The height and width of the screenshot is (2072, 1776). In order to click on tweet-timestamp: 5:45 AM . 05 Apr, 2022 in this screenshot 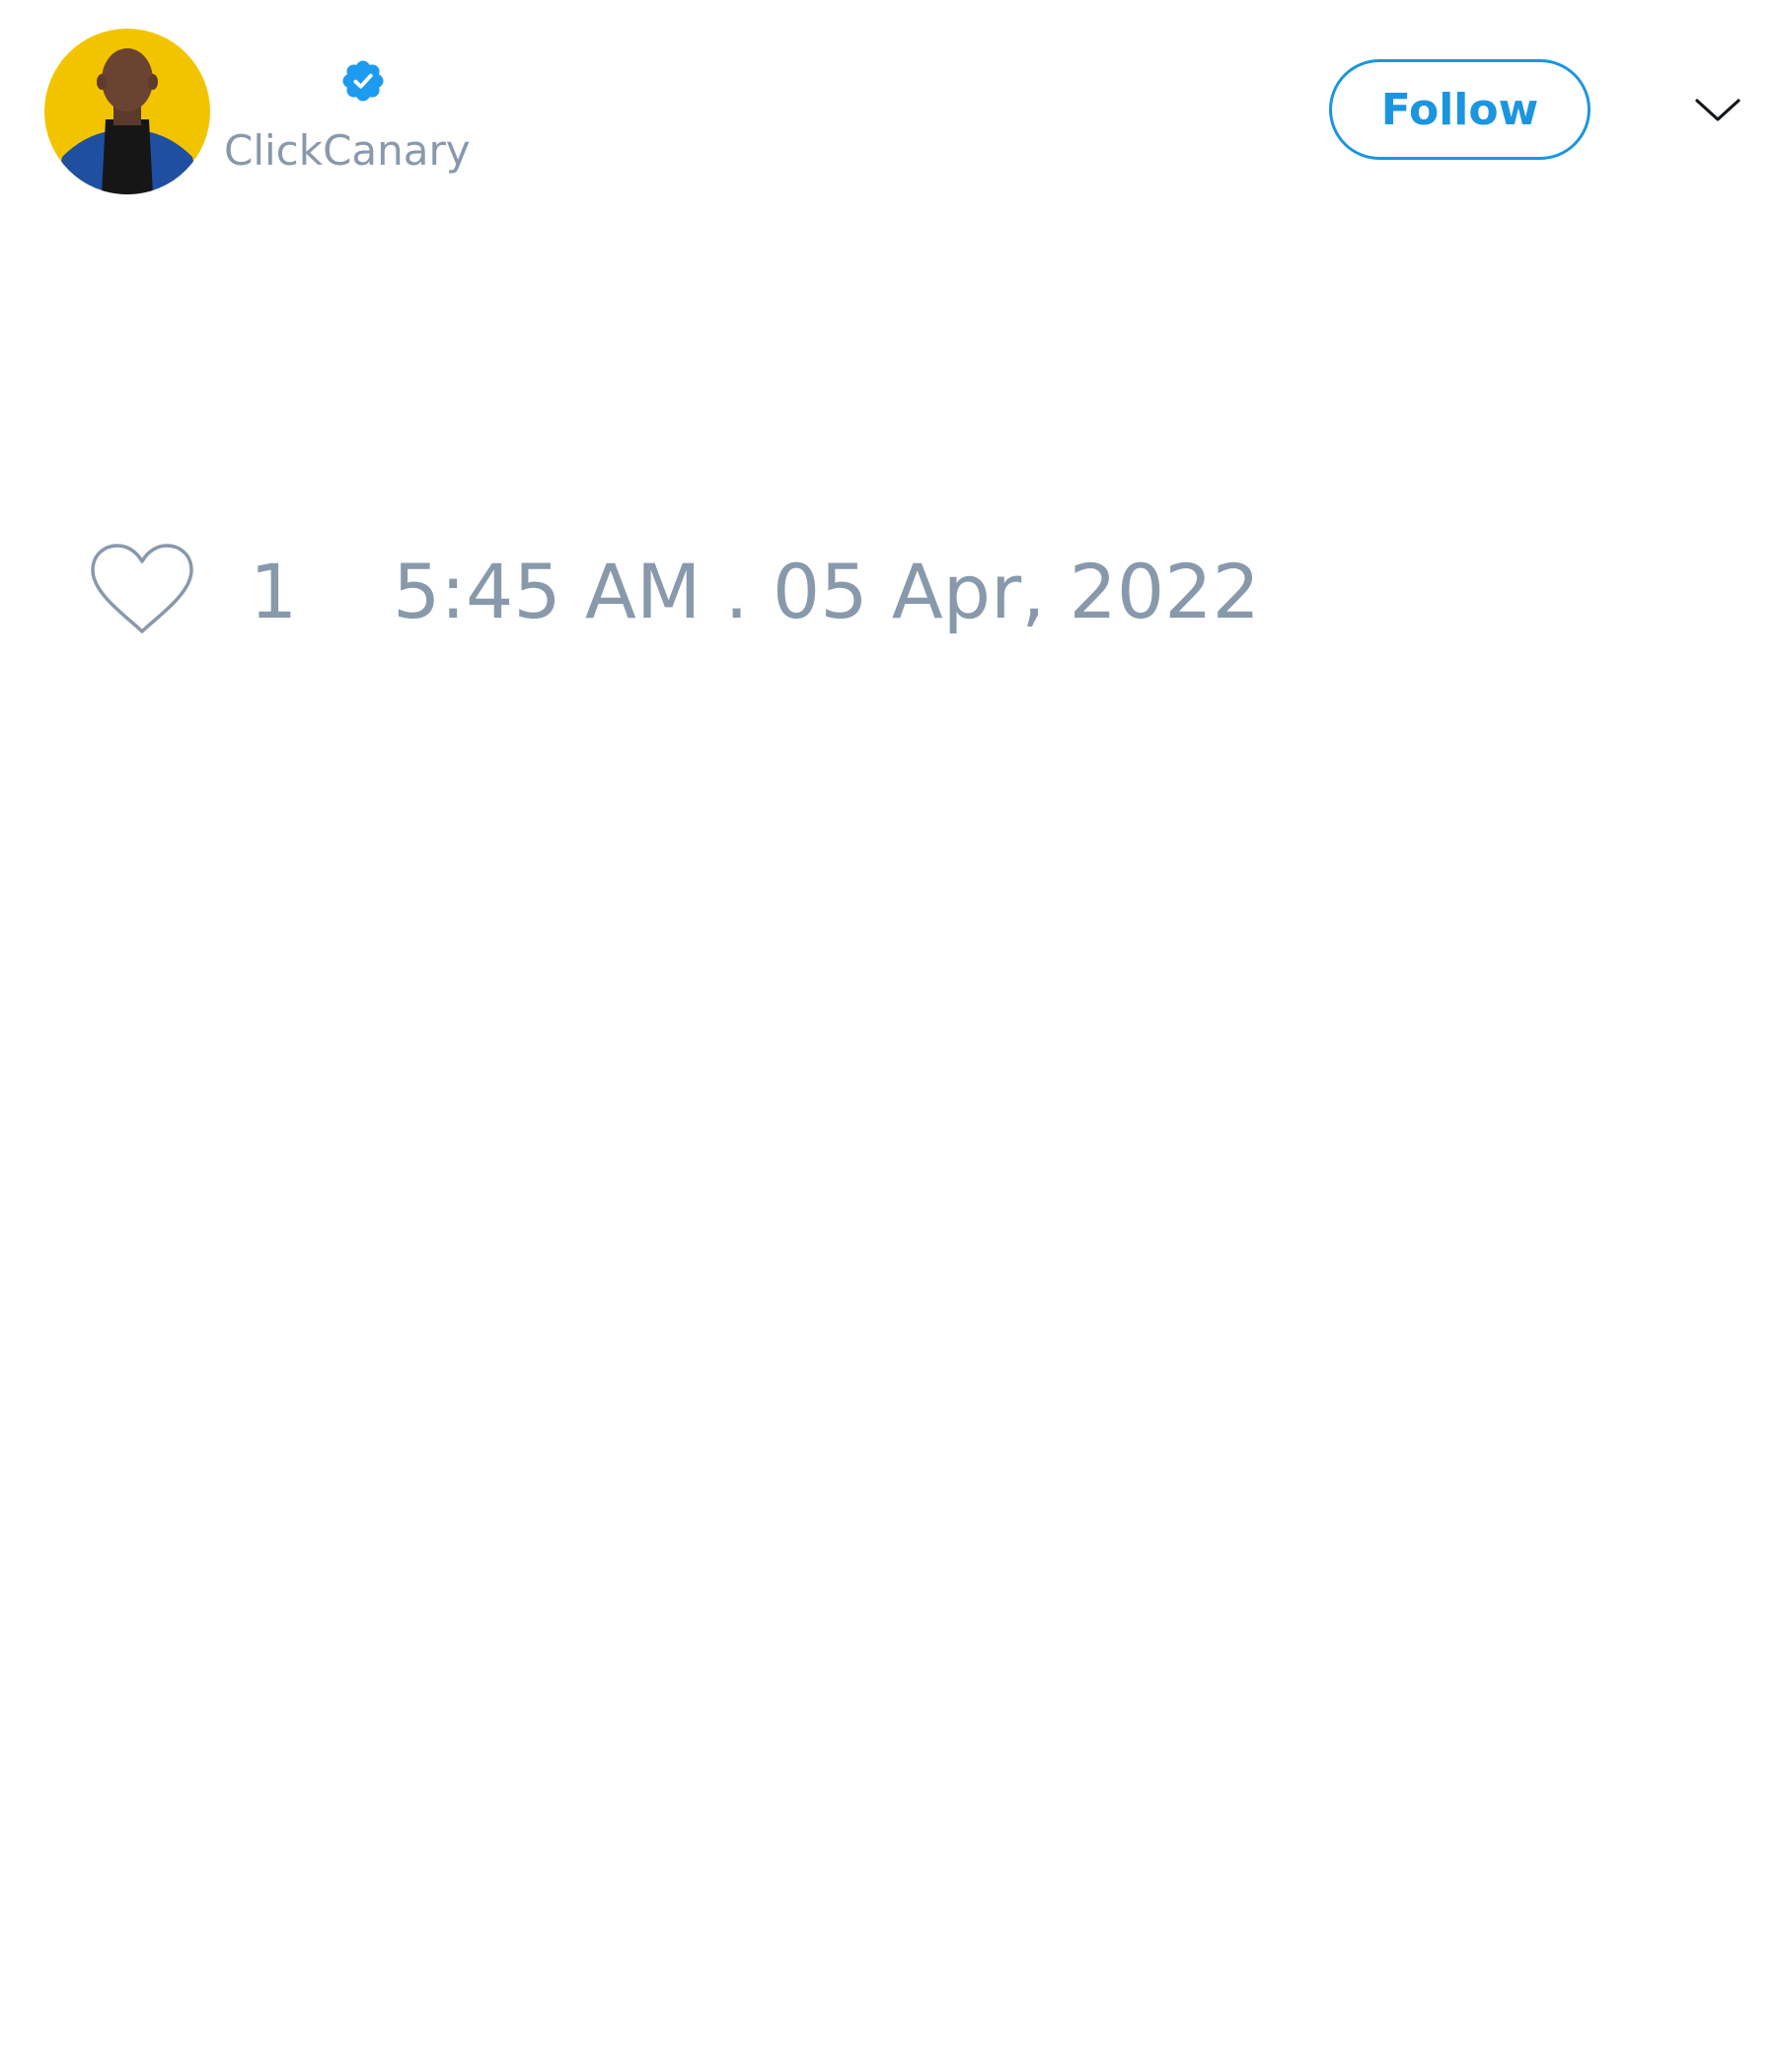, I will do `click(827, 592)`.